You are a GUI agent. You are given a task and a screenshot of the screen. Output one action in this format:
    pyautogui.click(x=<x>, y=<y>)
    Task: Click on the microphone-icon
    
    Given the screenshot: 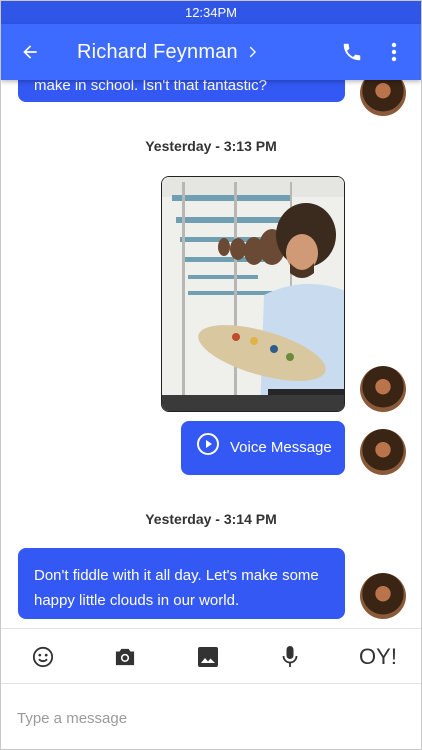 What is the action you would take?
    pyautogui.click(x=290, y=657)
    